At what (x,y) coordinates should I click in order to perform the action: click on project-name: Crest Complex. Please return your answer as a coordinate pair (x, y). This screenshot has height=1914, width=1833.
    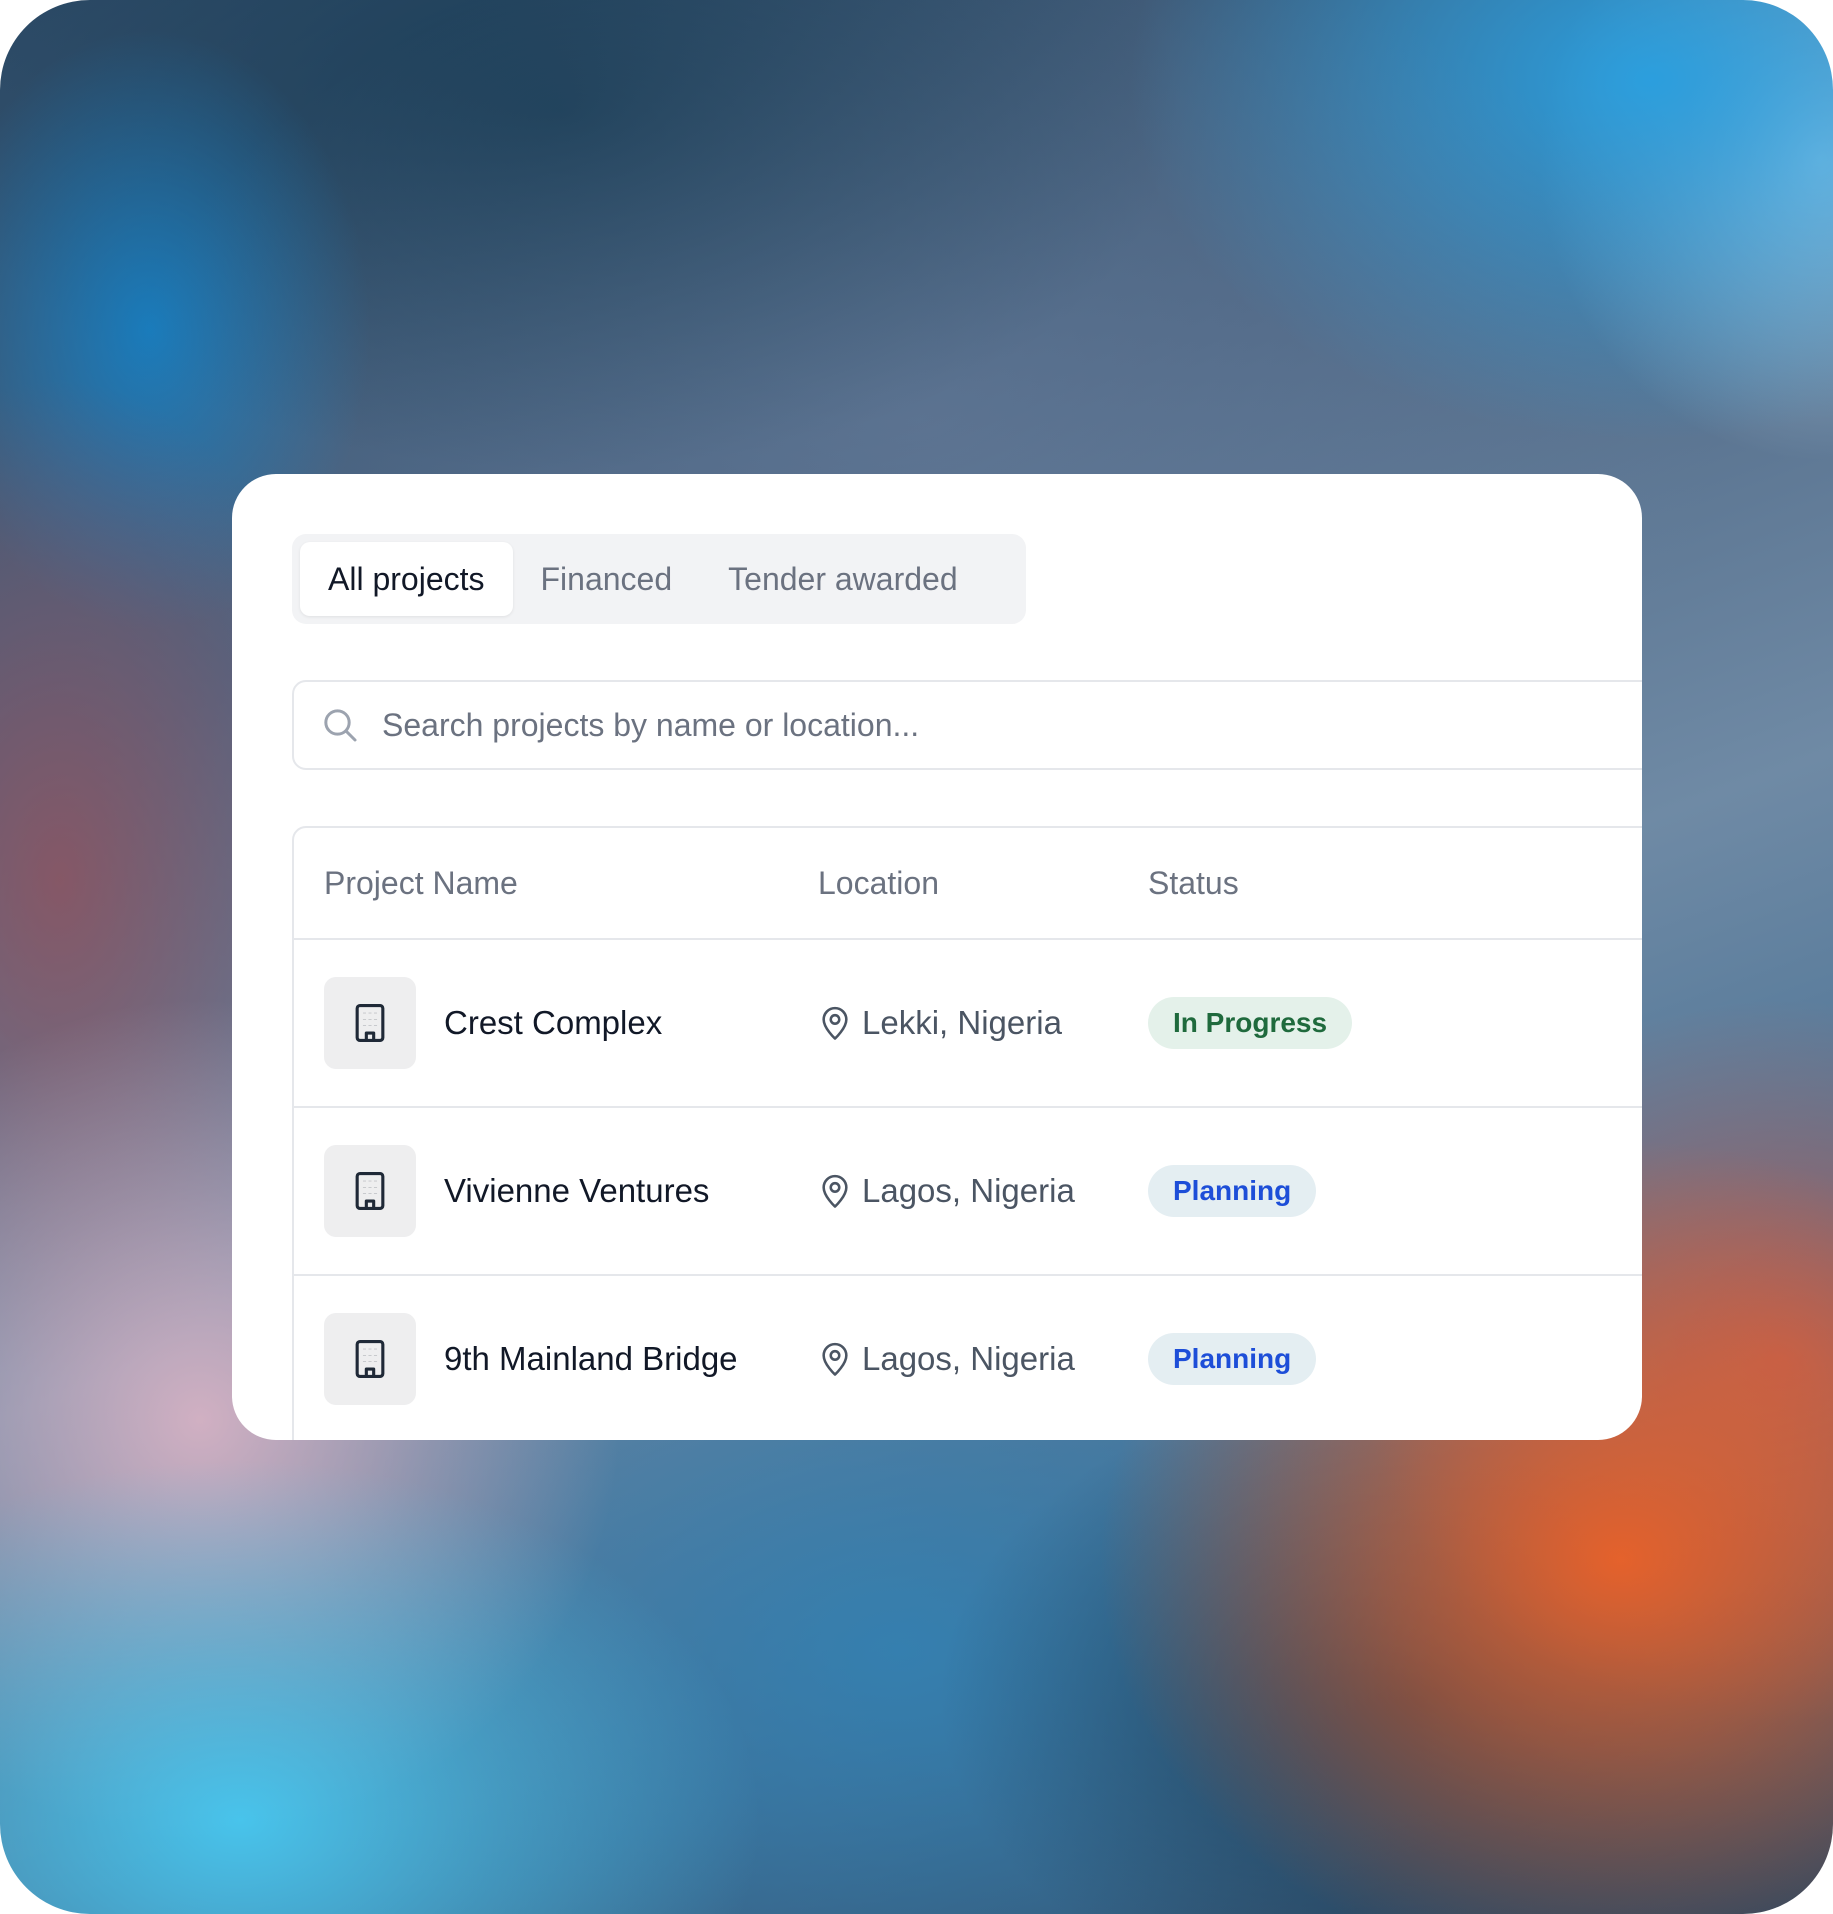
    Looking at the image, I should click on (553, 1023).